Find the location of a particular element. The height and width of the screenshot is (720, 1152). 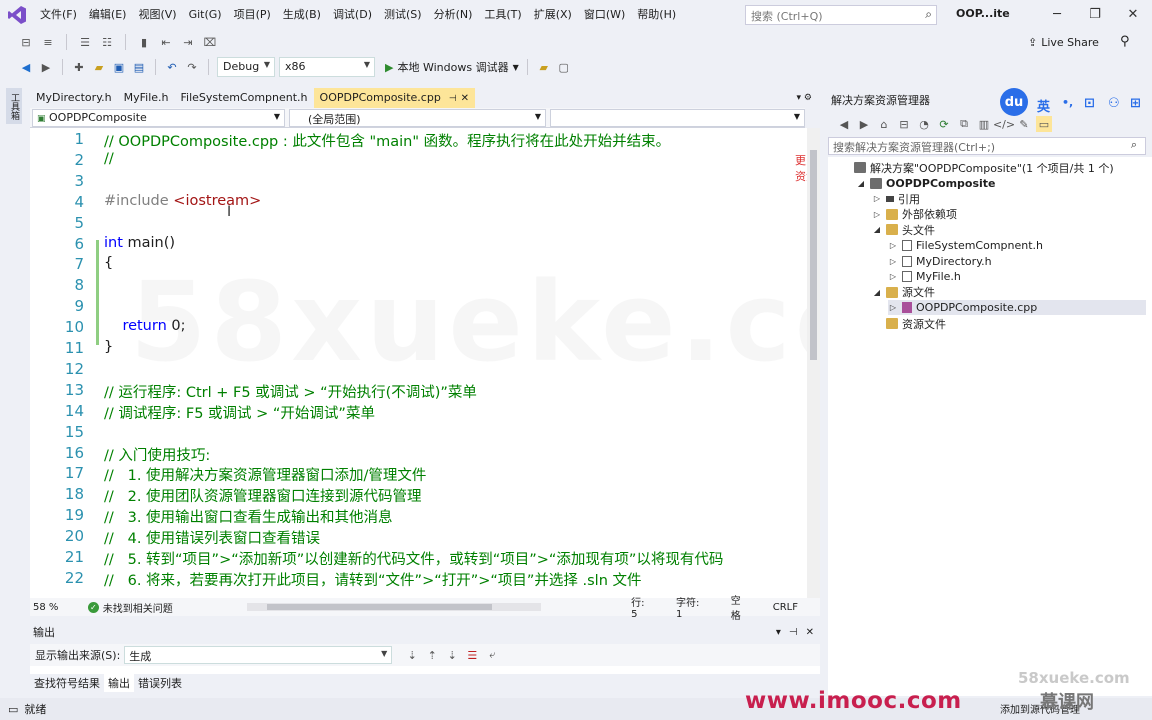

menu-item: 调试(D) is located at coordinates (352, 15).